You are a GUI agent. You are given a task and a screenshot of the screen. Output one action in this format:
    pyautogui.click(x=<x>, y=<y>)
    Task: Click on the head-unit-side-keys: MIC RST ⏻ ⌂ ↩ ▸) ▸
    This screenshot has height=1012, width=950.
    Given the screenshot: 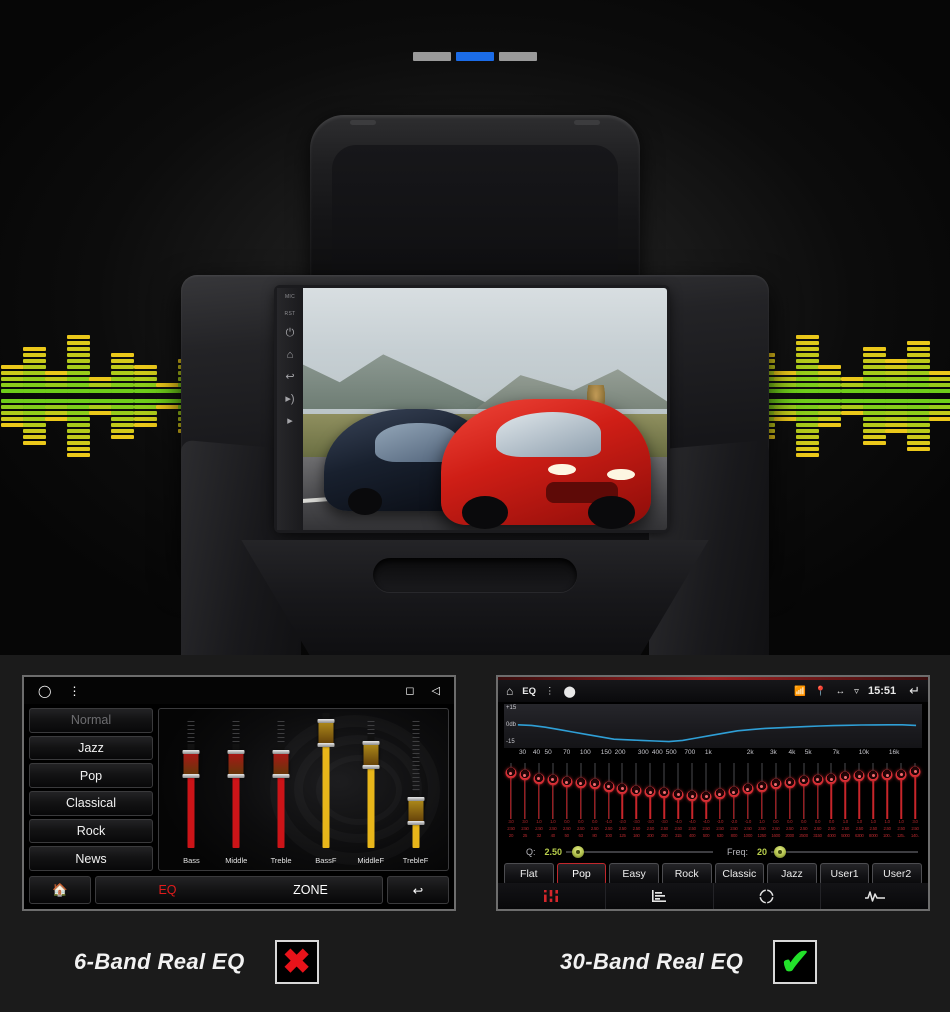 What is the action you would take?
    pyautogui.click(x=290, y=409)
    